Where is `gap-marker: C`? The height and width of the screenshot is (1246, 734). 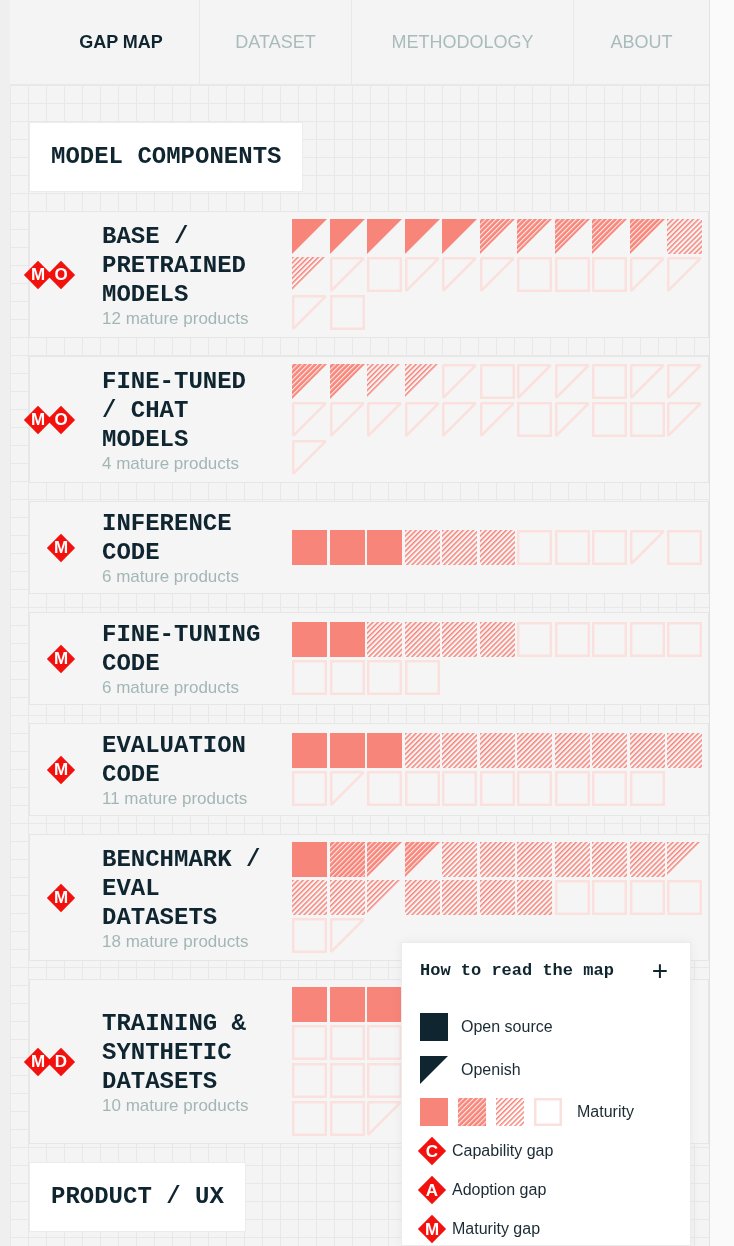 gap-marker: C is located at coordinates (432, 1151).